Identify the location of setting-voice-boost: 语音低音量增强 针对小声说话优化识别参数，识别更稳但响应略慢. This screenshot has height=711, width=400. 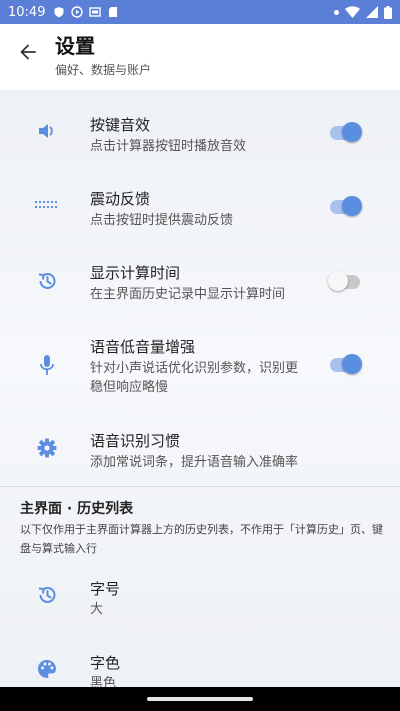
(200, 372).